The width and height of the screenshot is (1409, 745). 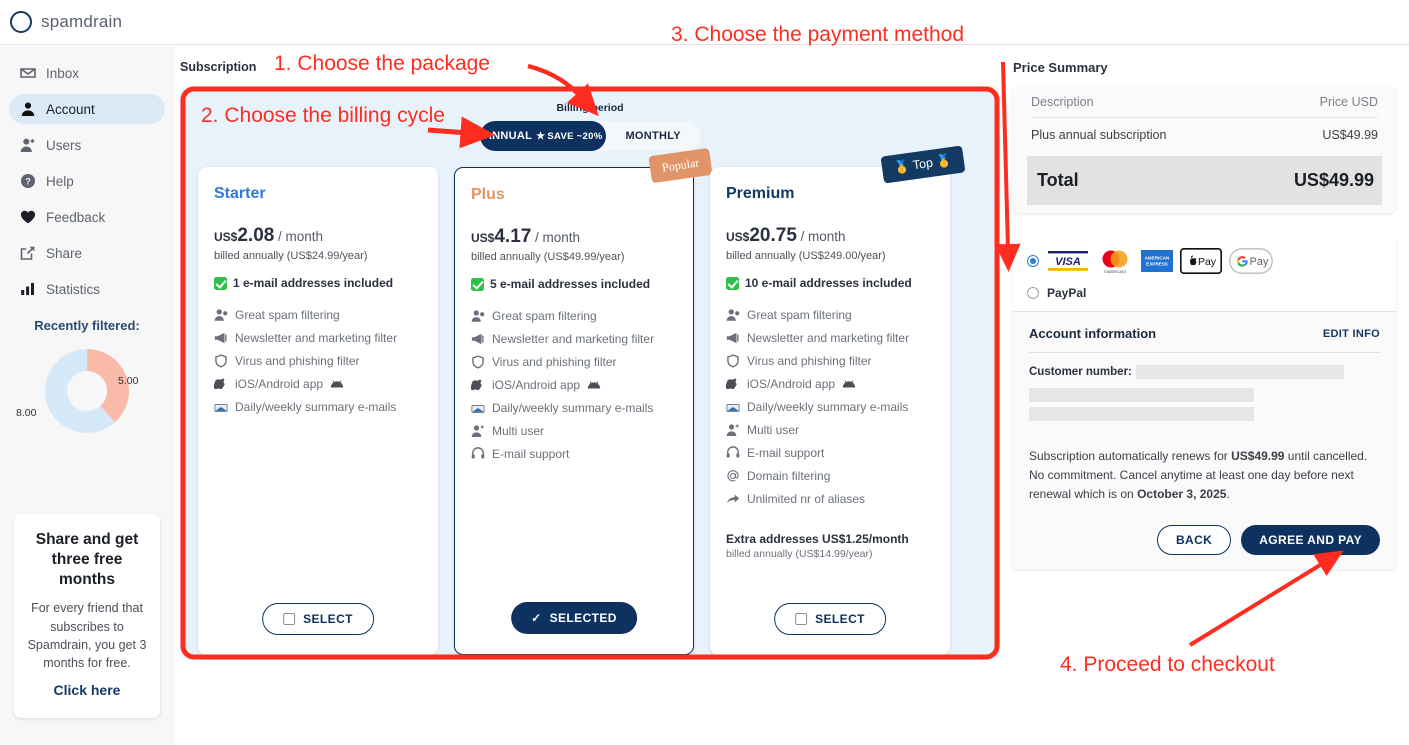 I want to click on feature-label: Virus and phishing filter, so click(x=809, y=361).